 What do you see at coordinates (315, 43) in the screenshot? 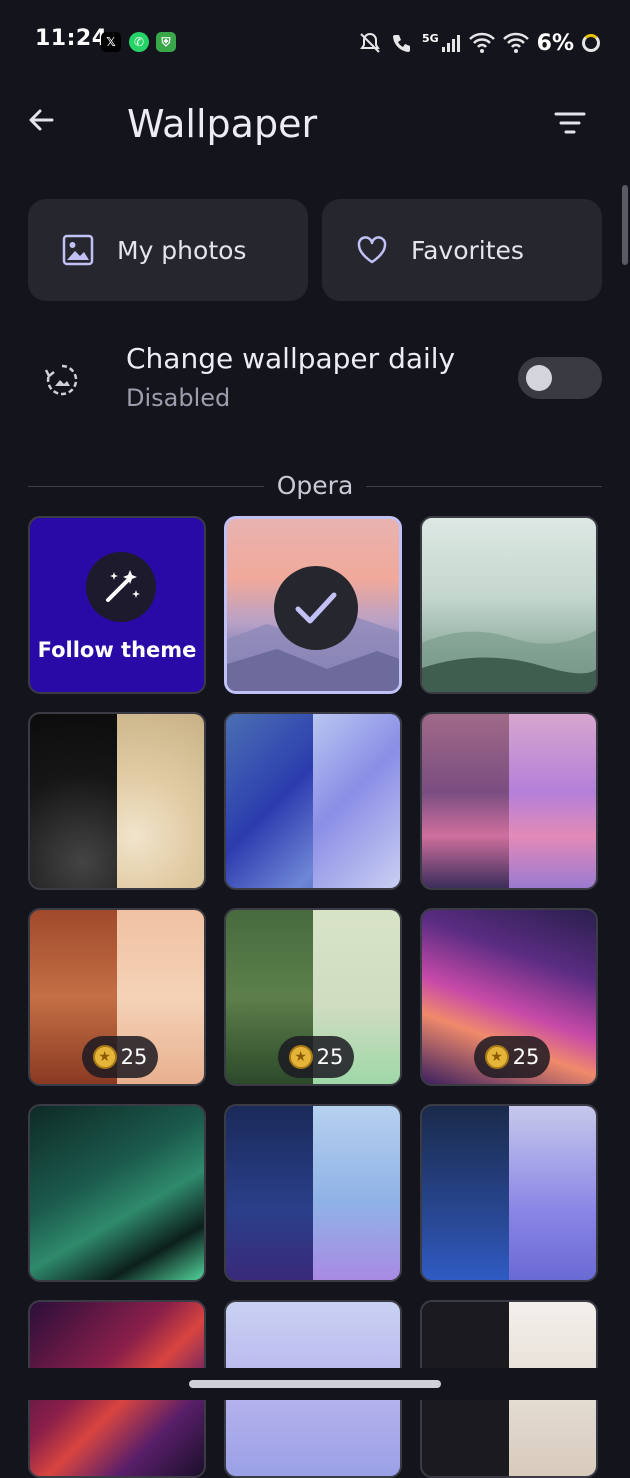
I see `status-bar: 11:24 𝕏 ✆ ⛨ 5G 6%` at bounding box center [315, 43].